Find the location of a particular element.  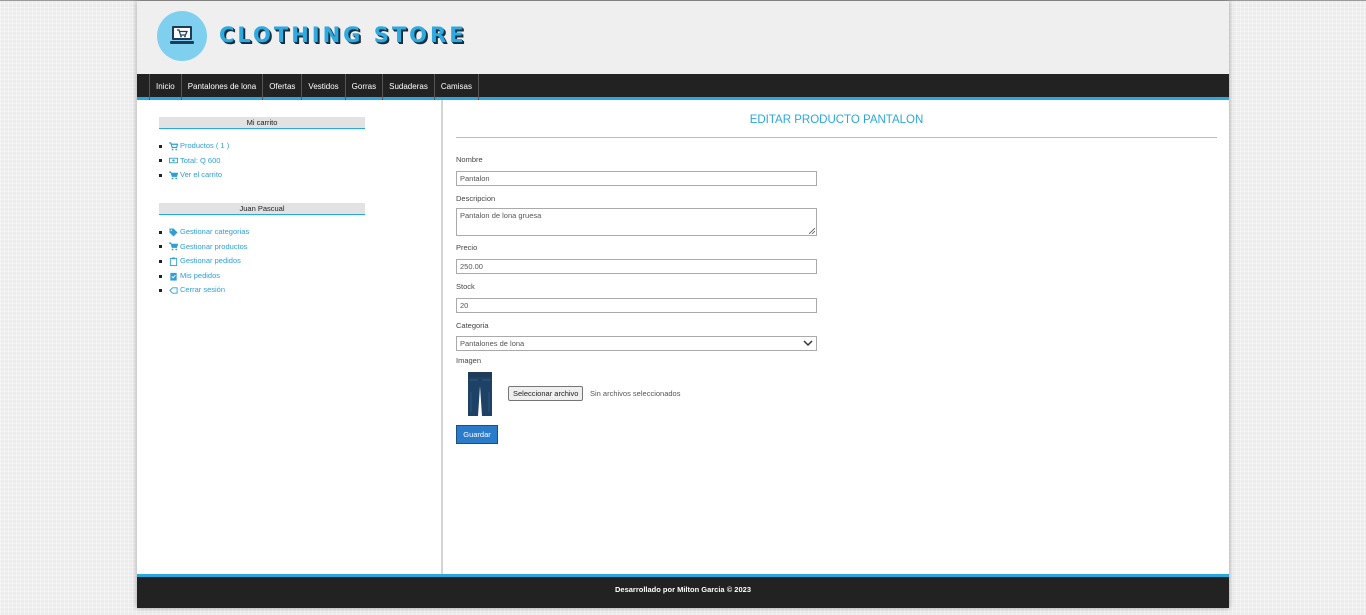

descripcion-textarea: Pantalon de lona gruesa is located at coordinates (636, 222).